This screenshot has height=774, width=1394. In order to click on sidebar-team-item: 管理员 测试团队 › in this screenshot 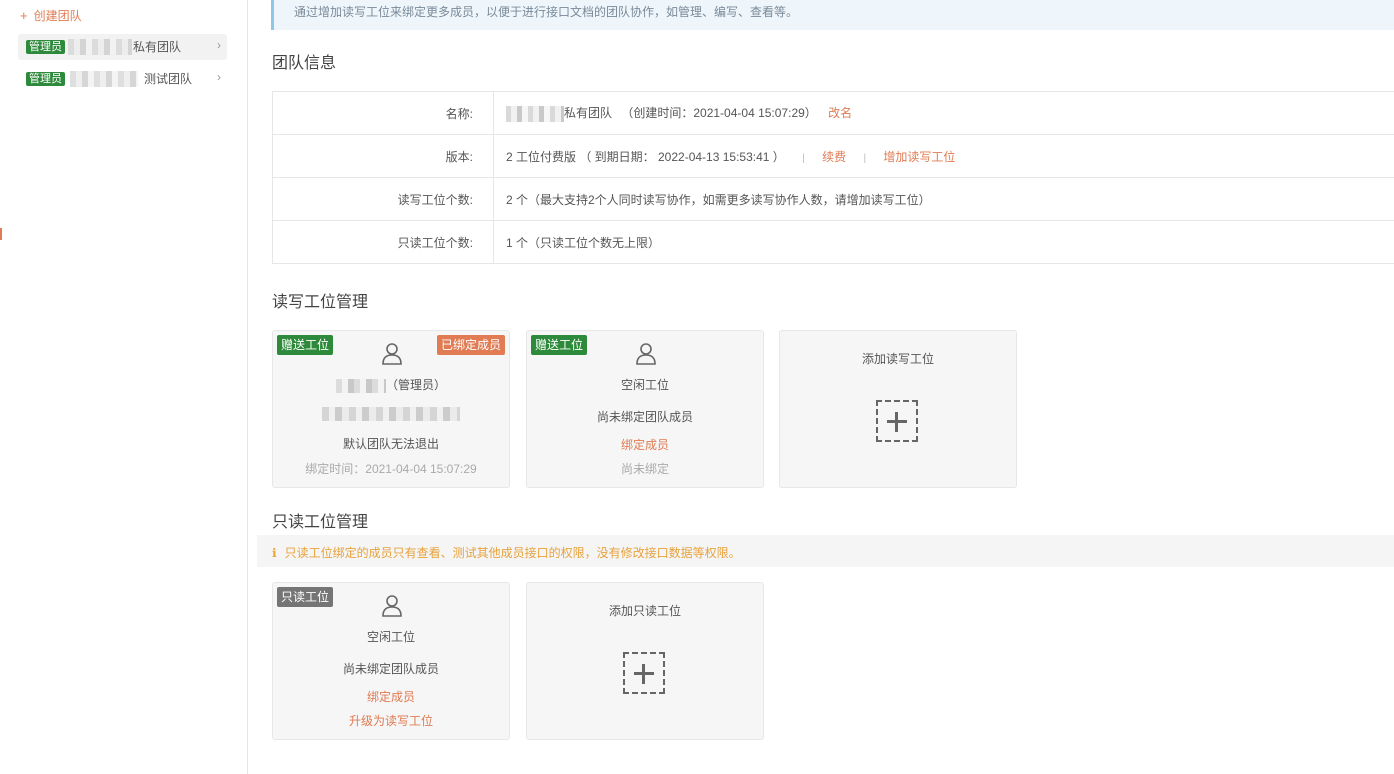, I will do `click(122, 79)`.